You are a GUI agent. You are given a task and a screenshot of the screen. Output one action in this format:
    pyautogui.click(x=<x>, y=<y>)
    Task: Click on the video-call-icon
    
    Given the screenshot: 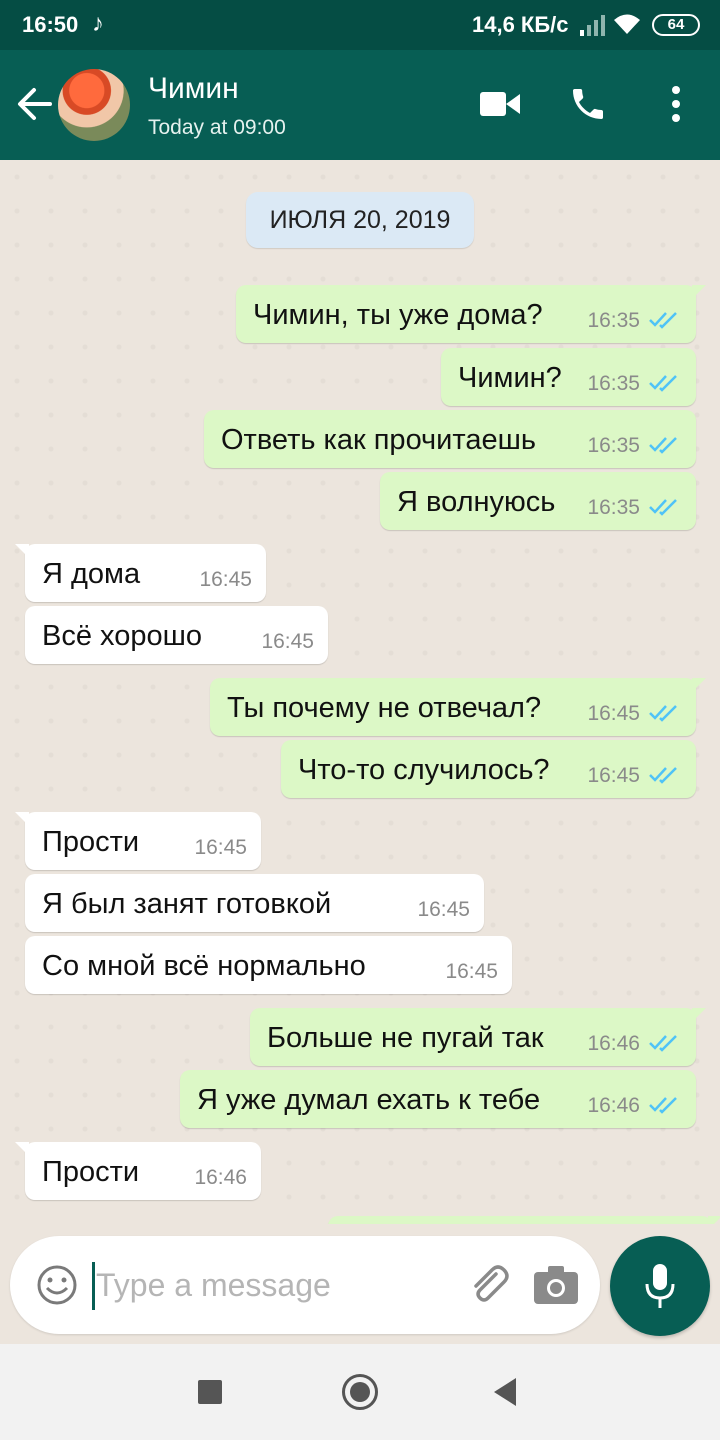 What is the action you would take?
    pyautogui.click(x=500, y=106)
    